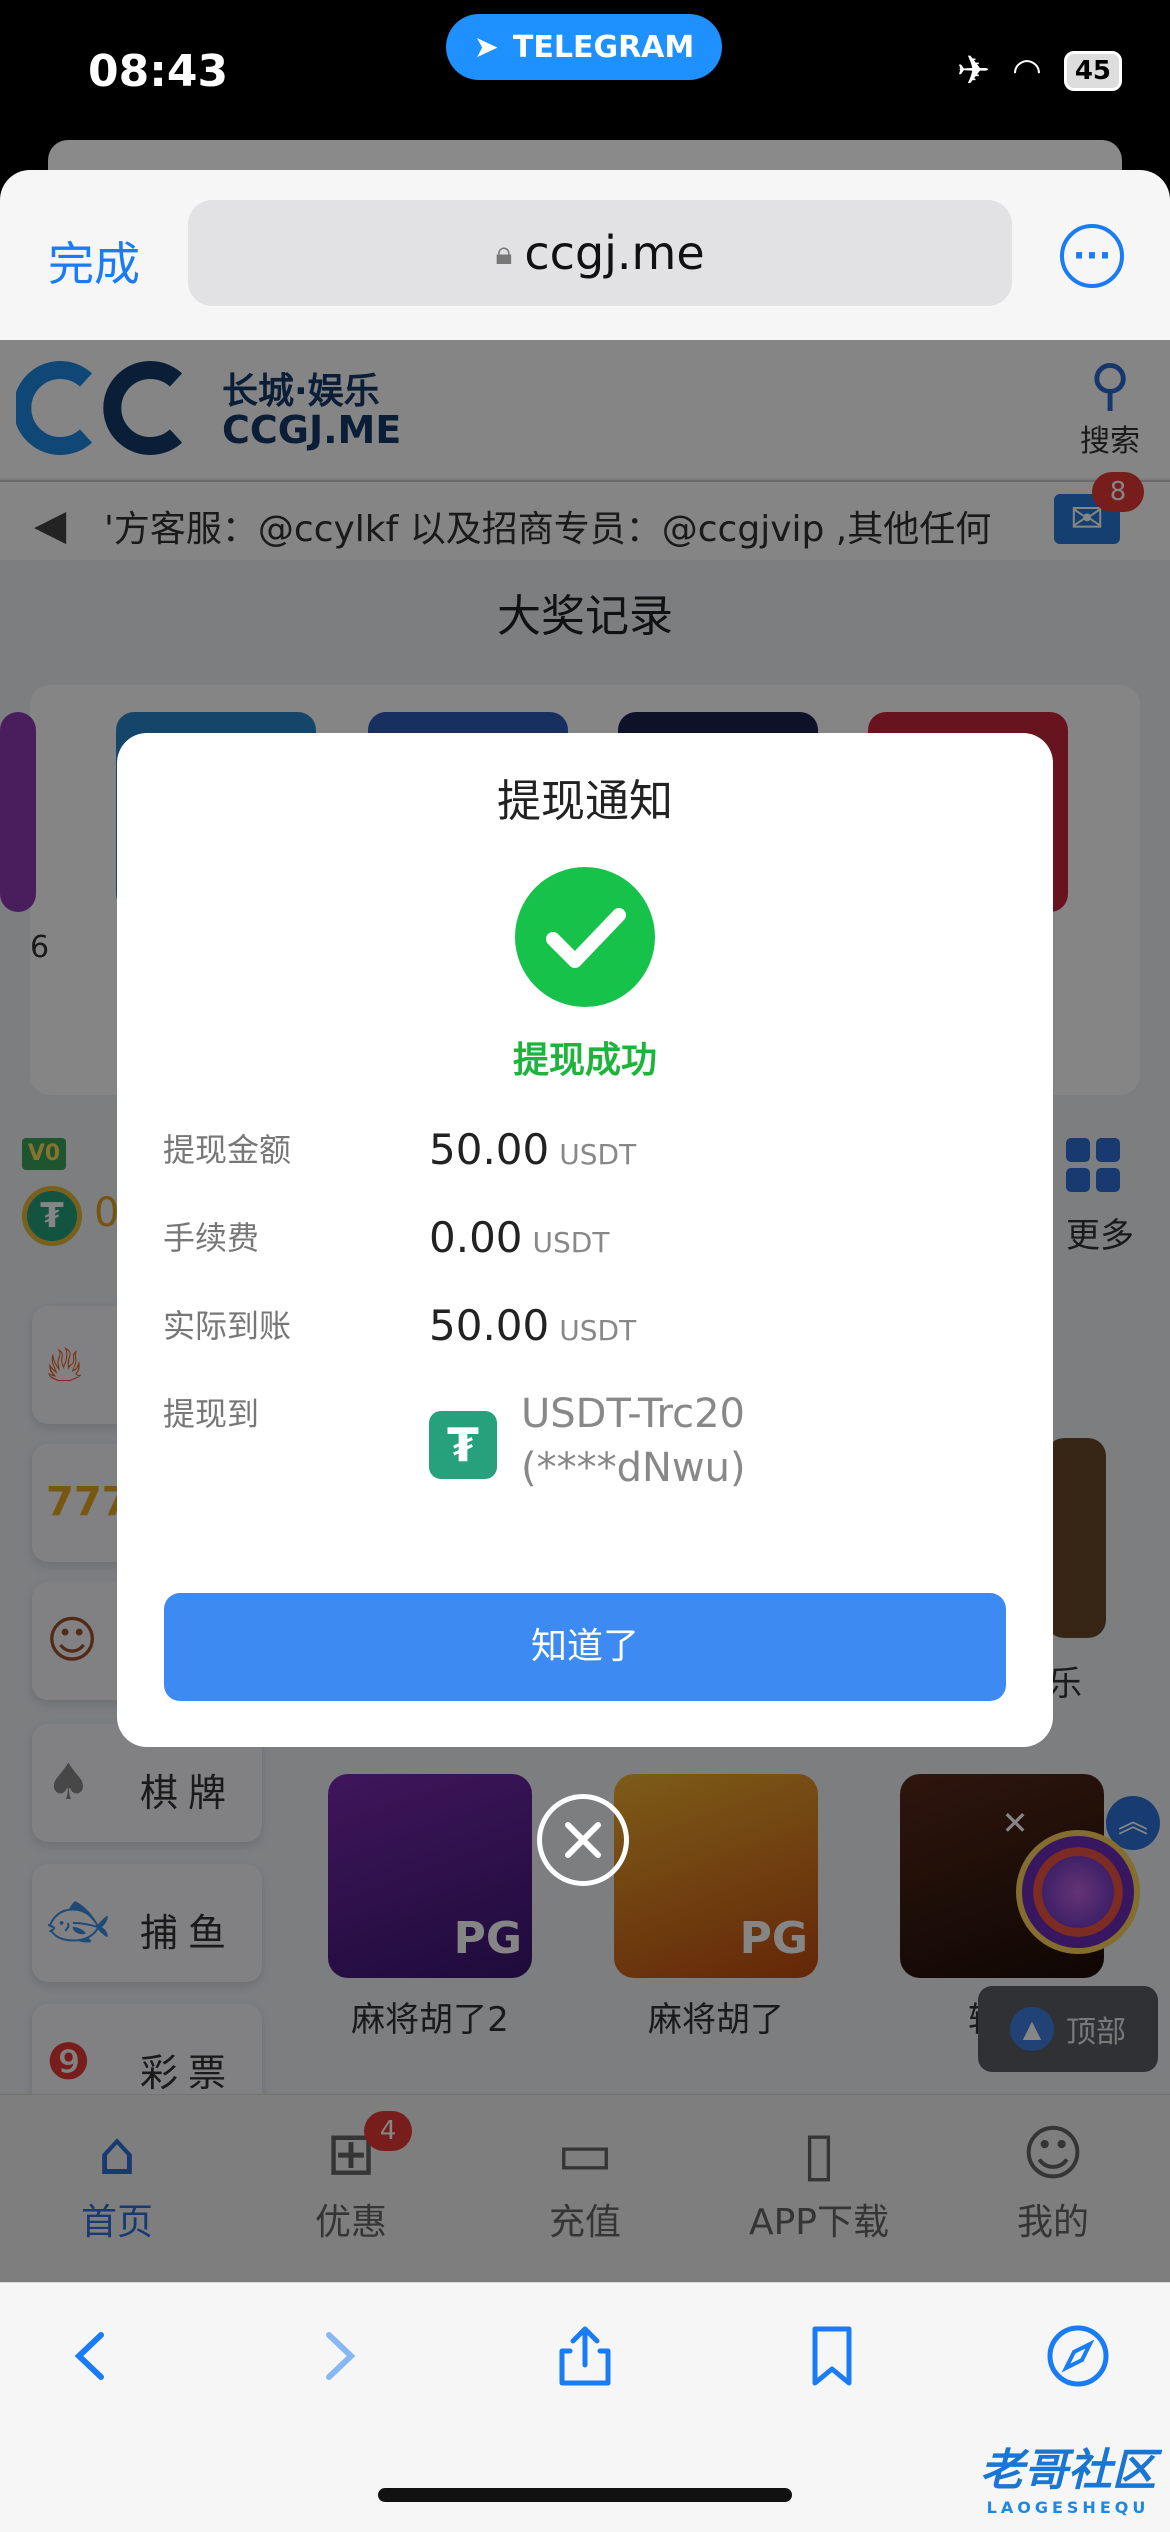 The image size is (1170, 2532). I want to click on received-unit: USDT, so click(598, 1330).